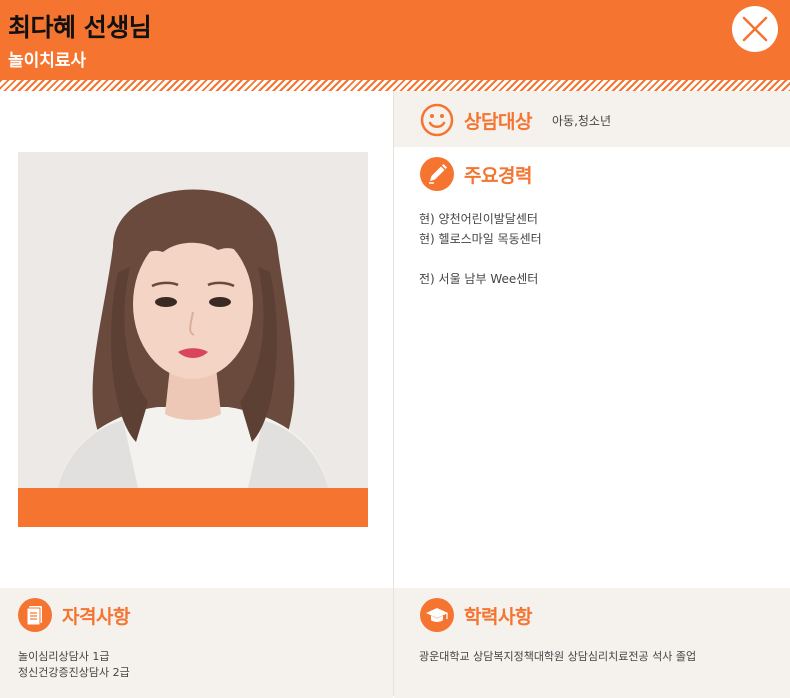 The width and height of the screenshot is (790, 698). What do you see at coordinates (437, 174) in the screenshot?
I see `pencil-icon` at bounding box center [437, 174].